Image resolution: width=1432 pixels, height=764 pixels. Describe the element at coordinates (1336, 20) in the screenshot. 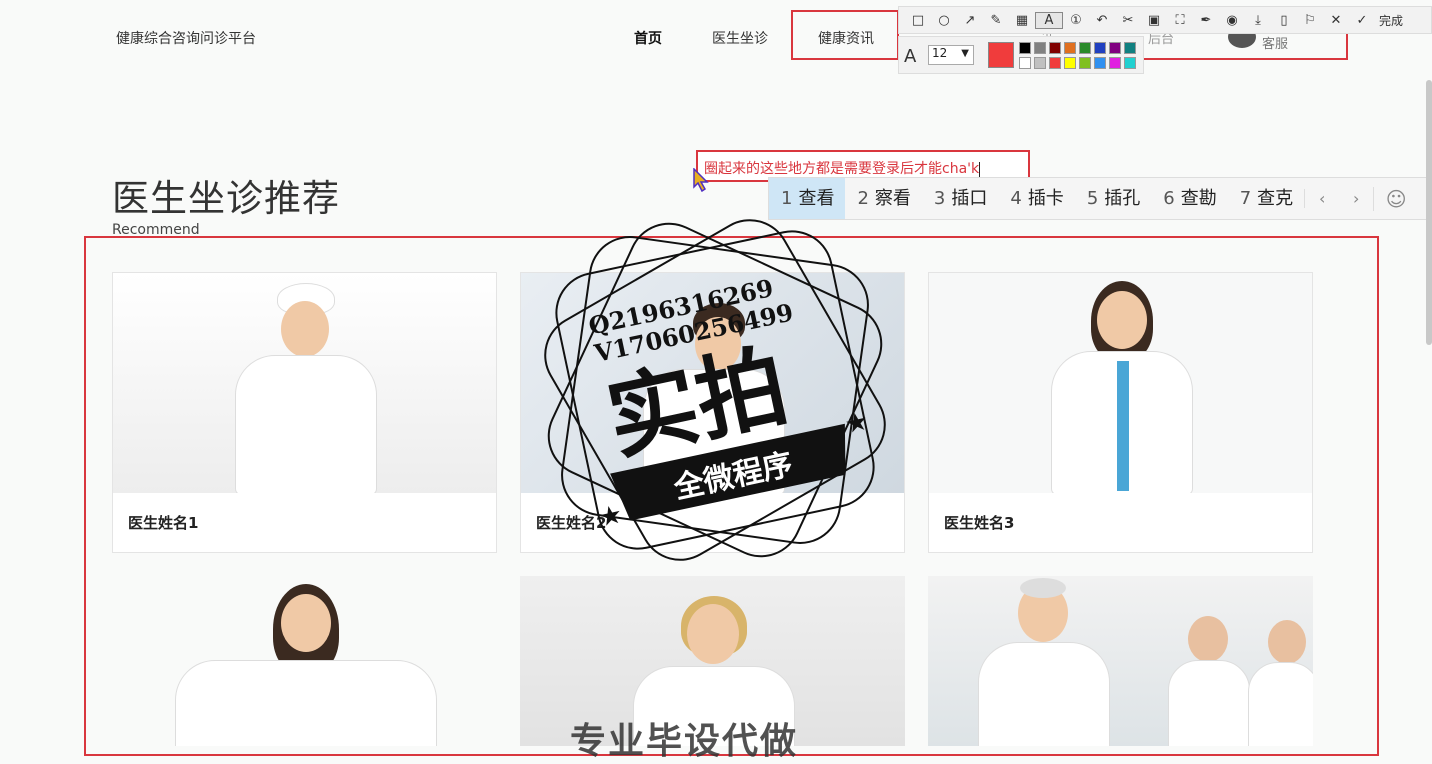

I see `close-icon: ✕` at that location.